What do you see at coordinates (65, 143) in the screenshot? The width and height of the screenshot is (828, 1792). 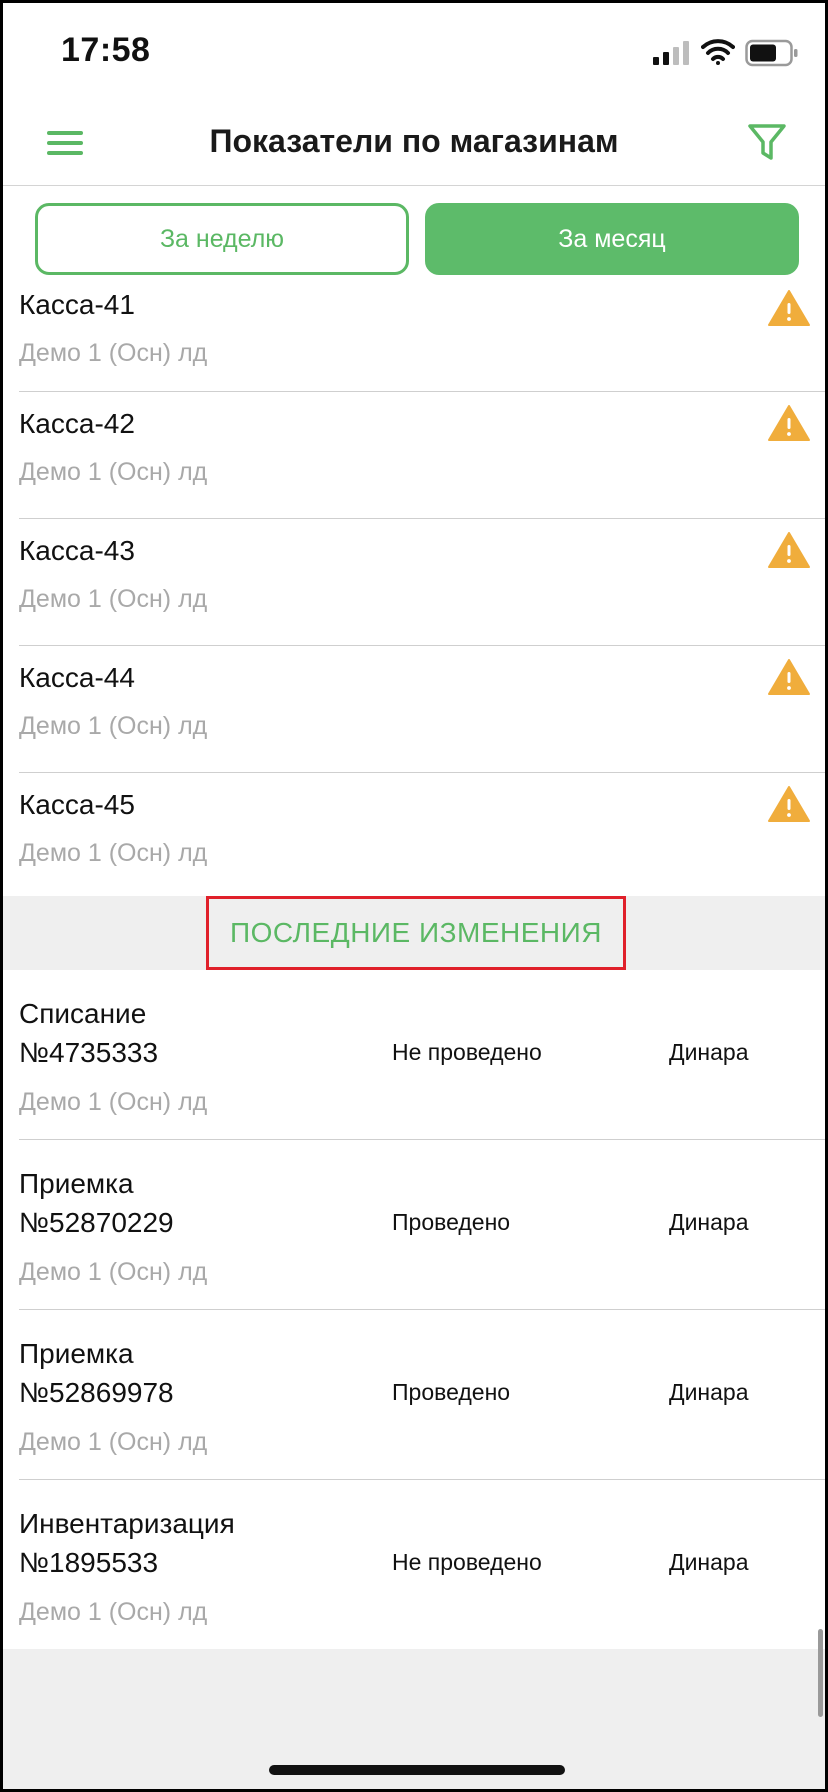 I see `hamburger-menu-icon` at bounding box center [65, 143].